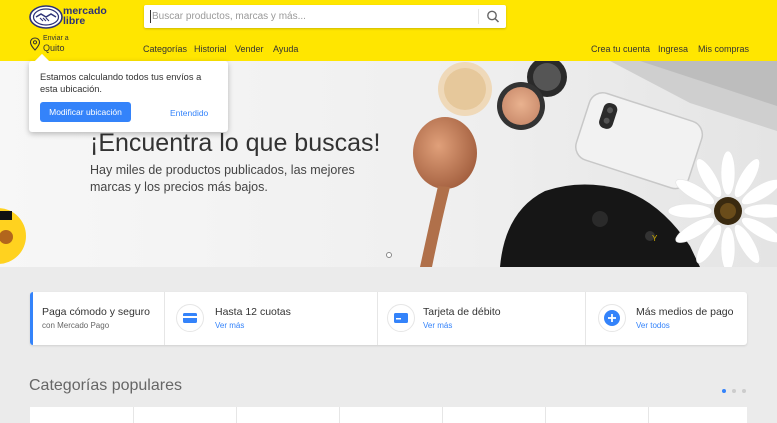 This screenshot has width=777, height=423. I want to click on location-selector: Enviar a Quito, so click(59, 45).